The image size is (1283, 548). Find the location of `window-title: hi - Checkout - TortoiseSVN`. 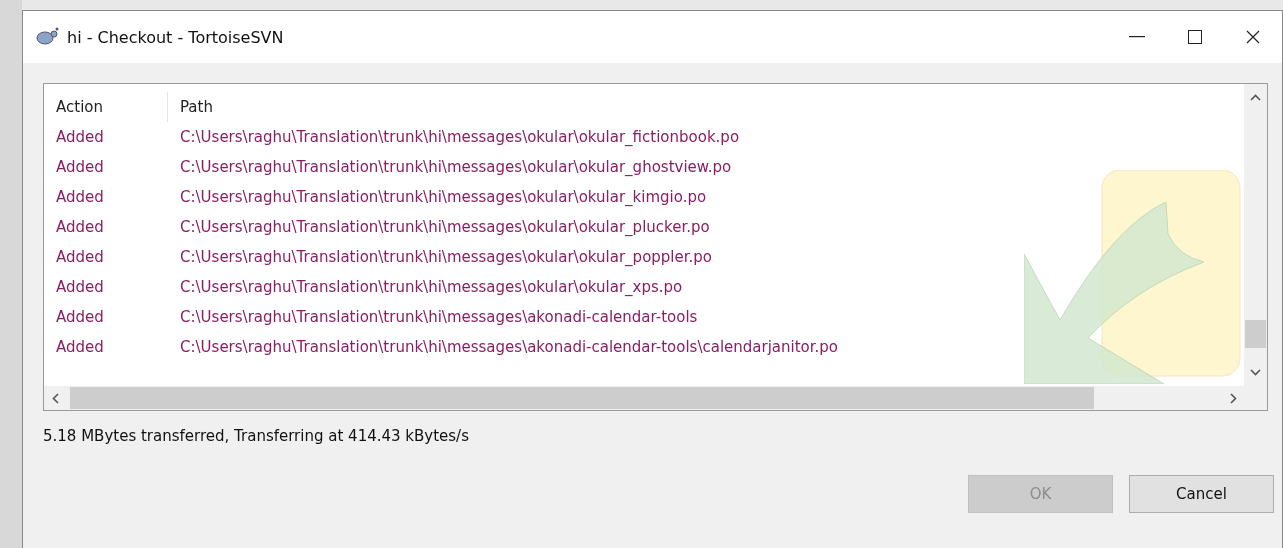

window-title: hi - Checkout - TortoiseSVN is located at coordinates (176, 37).